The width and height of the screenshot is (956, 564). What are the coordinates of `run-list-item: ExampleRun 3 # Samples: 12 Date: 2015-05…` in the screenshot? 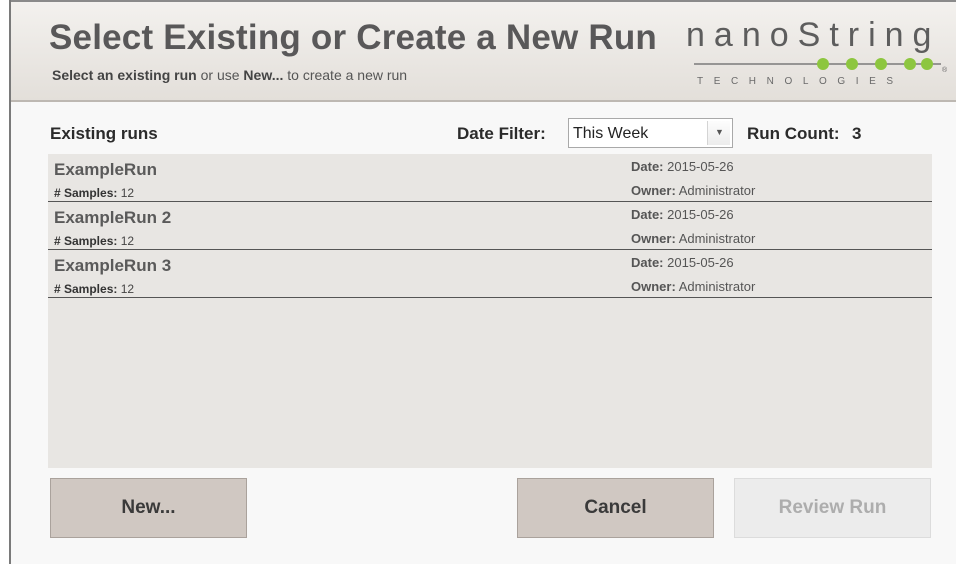 It's located at (490, 274).